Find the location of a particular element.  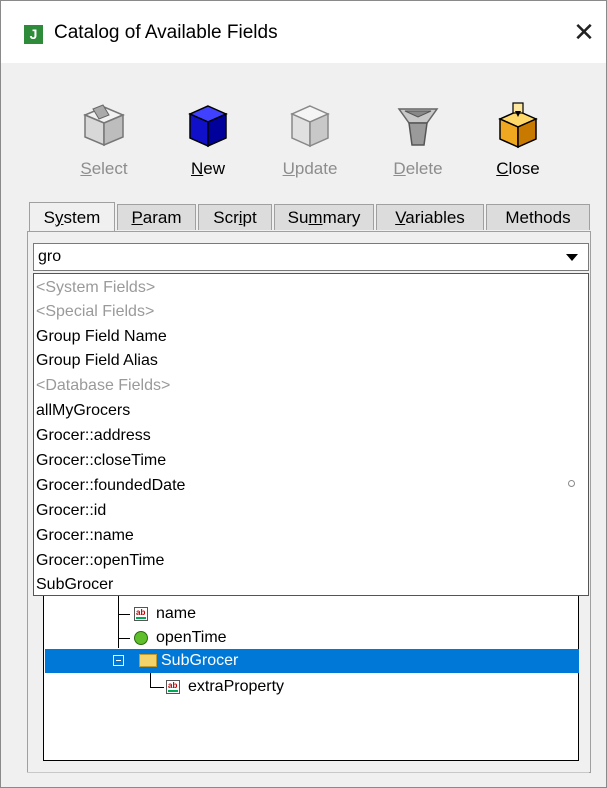

close-button: Close is located at coordinates (518, 146).